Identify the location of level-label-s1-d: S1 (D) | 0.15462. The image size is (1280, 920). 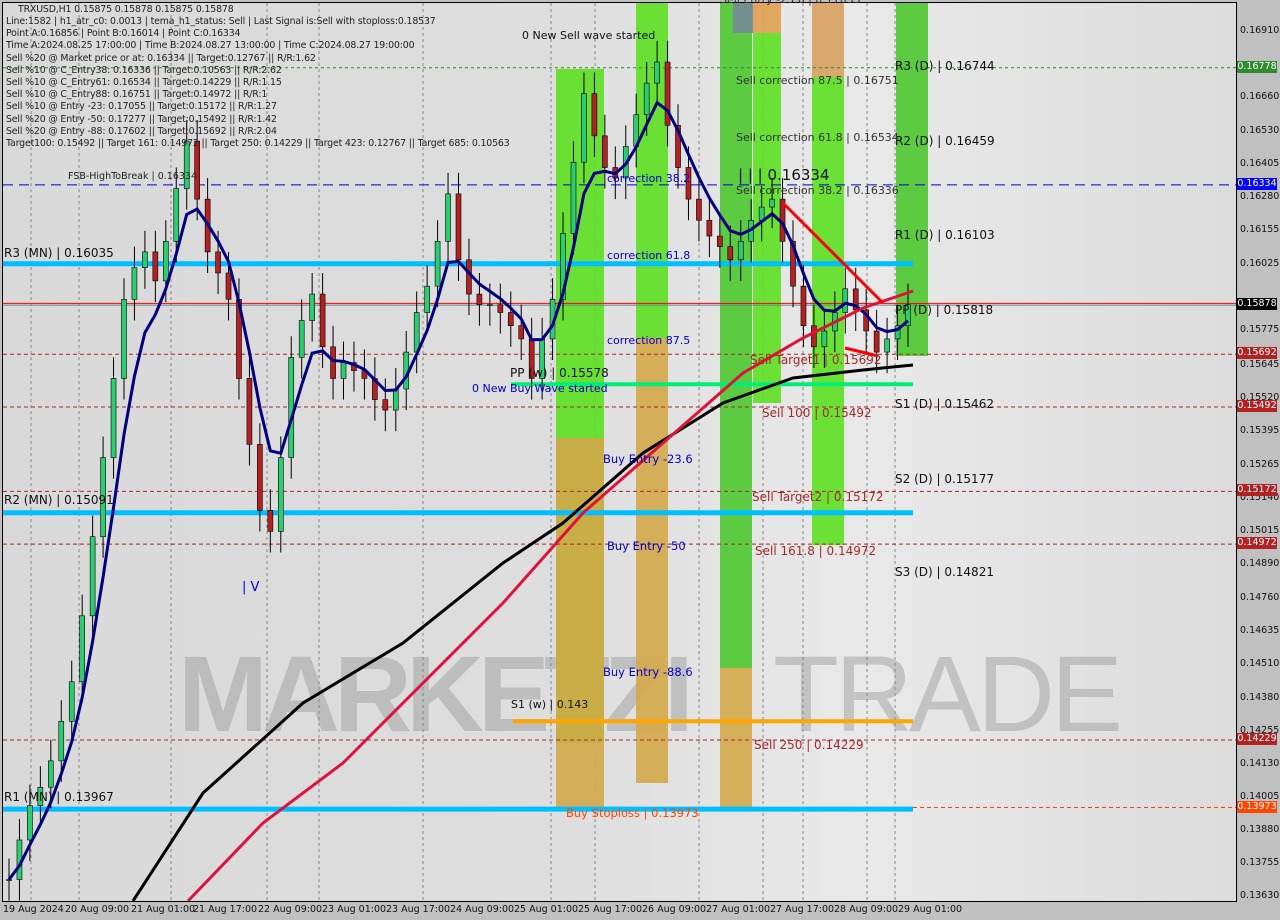
(944, 404).